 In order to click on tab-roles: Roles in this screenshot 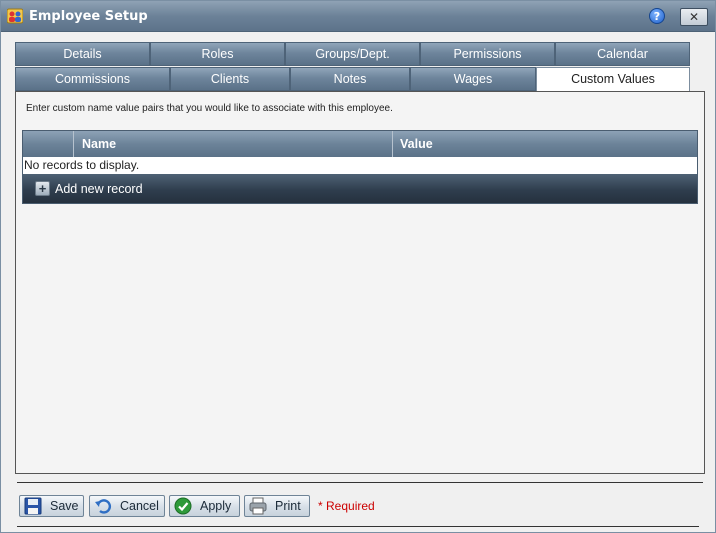, I will do `click(217, 54)`.